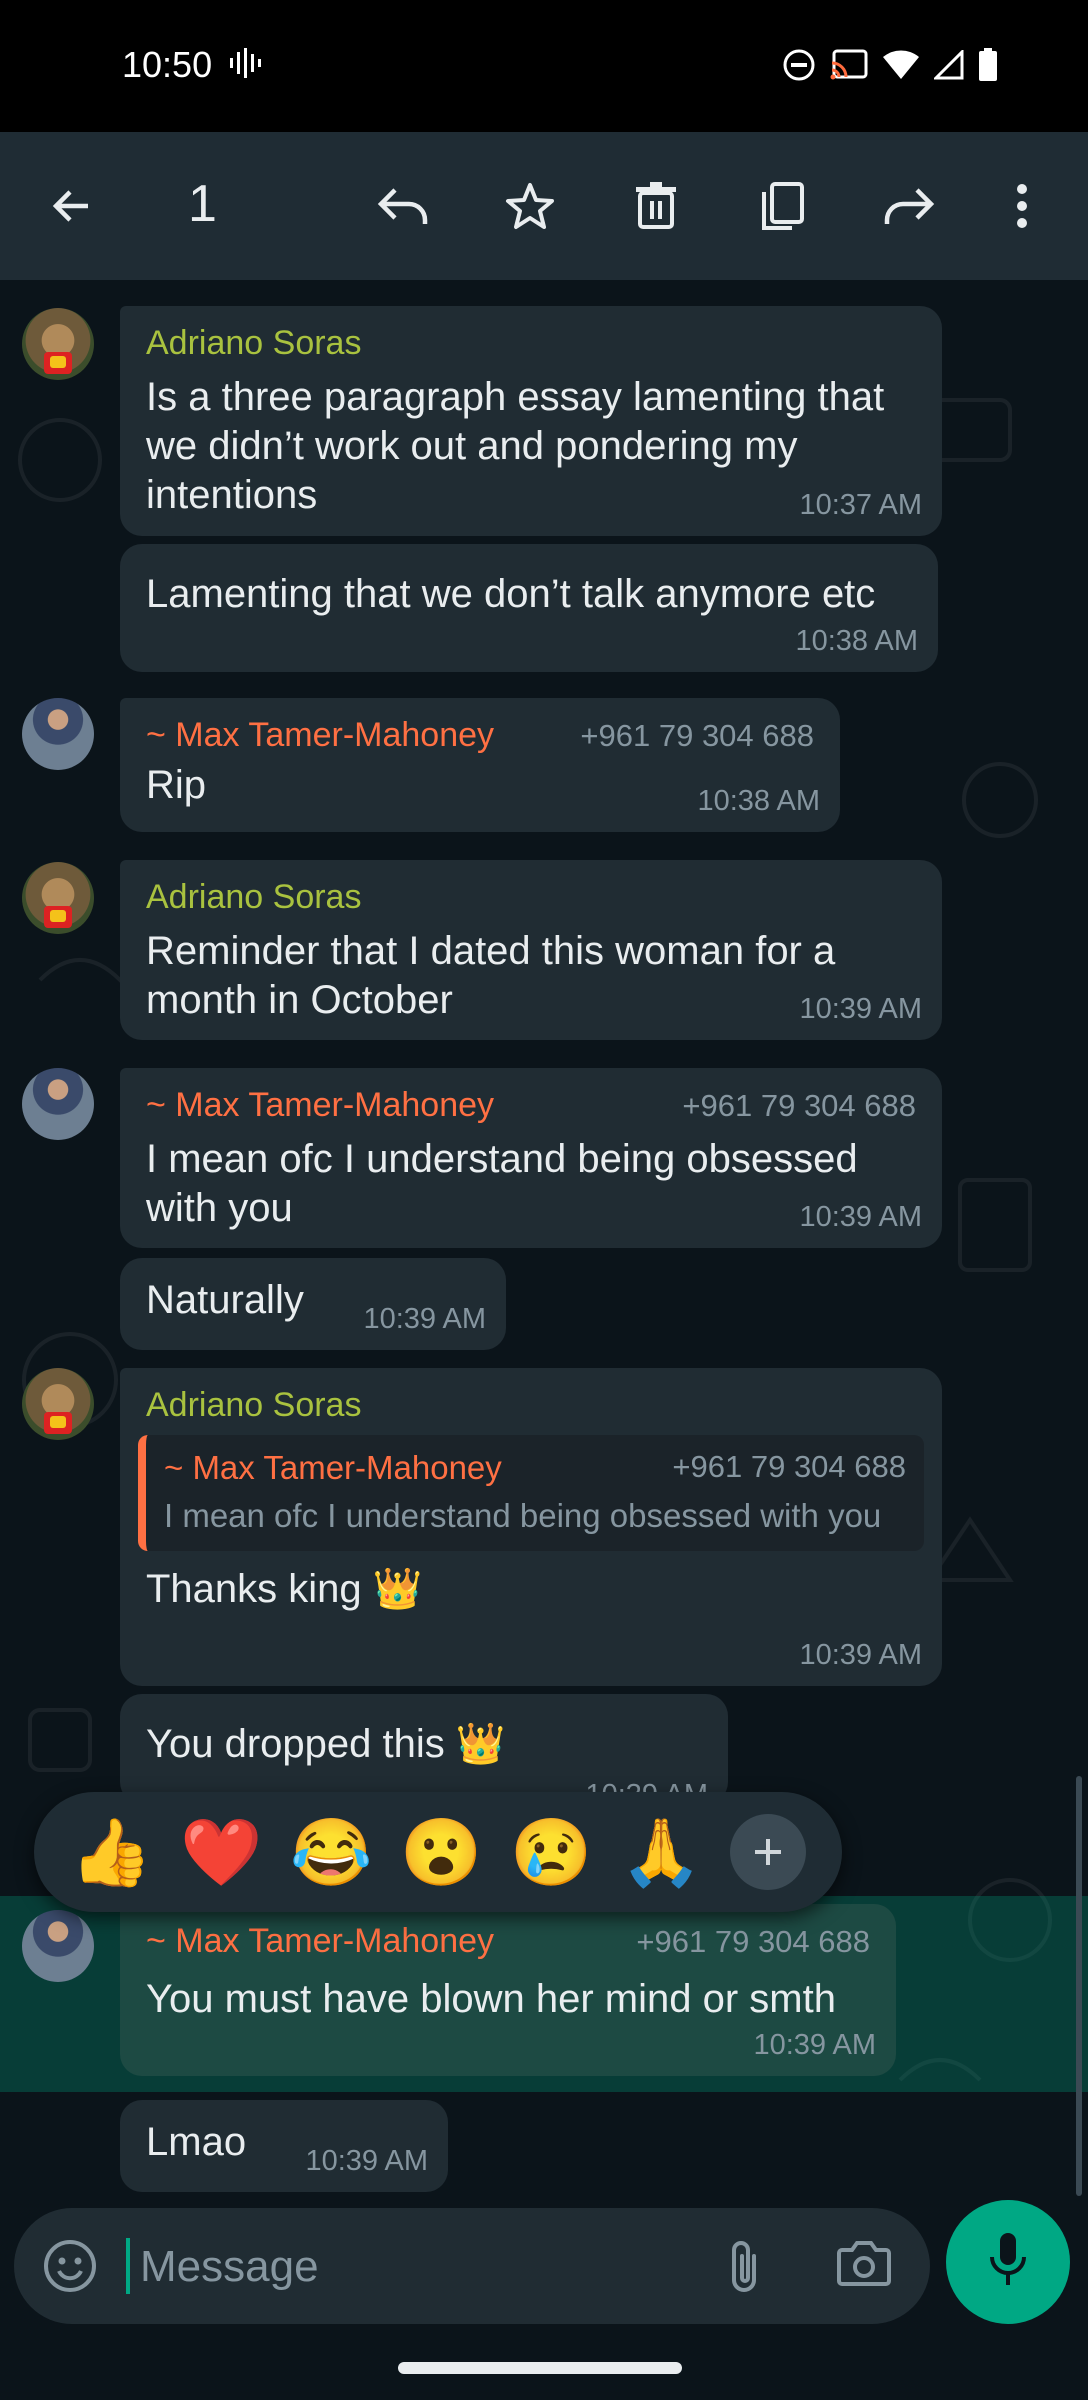 The width and height of the screenshot is (1088, 2400). Describe the element at coordinates (333, 1467) in the screenshot. I see `quoted-sender: ~ Max Tamer-Mahoney` at that location.